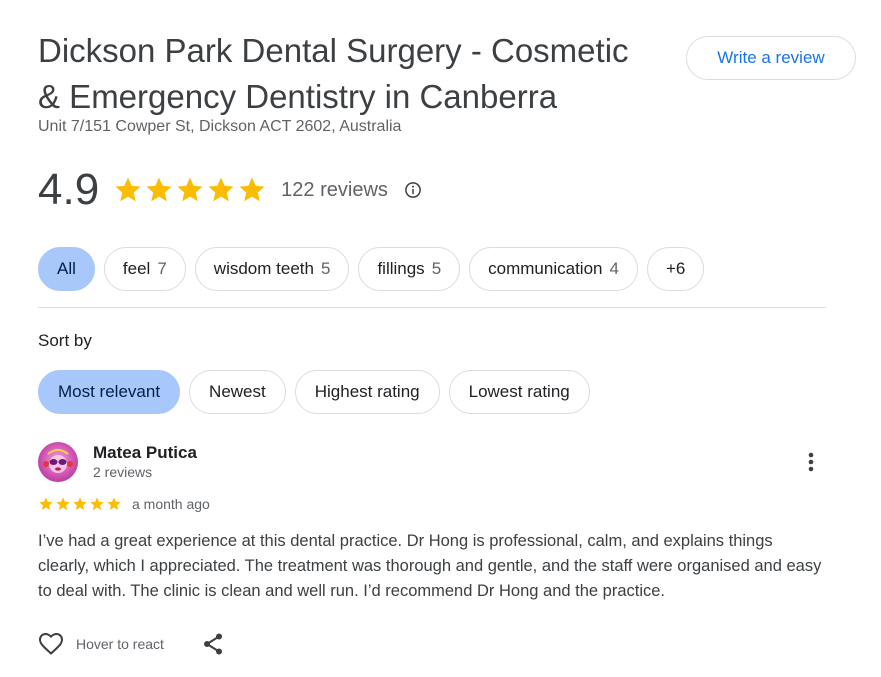 The height and width of the screenshot is (677, 881). I want to click on write-review-button: Write a review, so click(771, 58).